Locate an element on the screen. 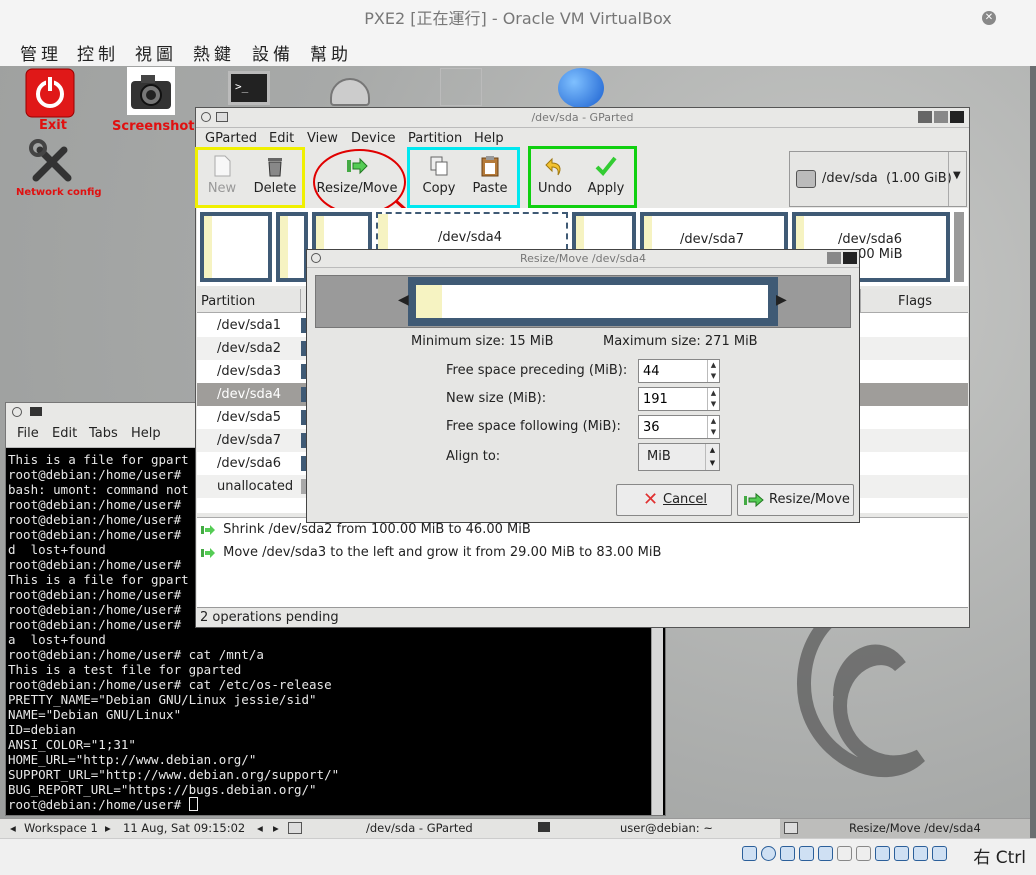 This screenshot has width=1036, height=875. cpu-status-icon is located at coordinates (901, 853).